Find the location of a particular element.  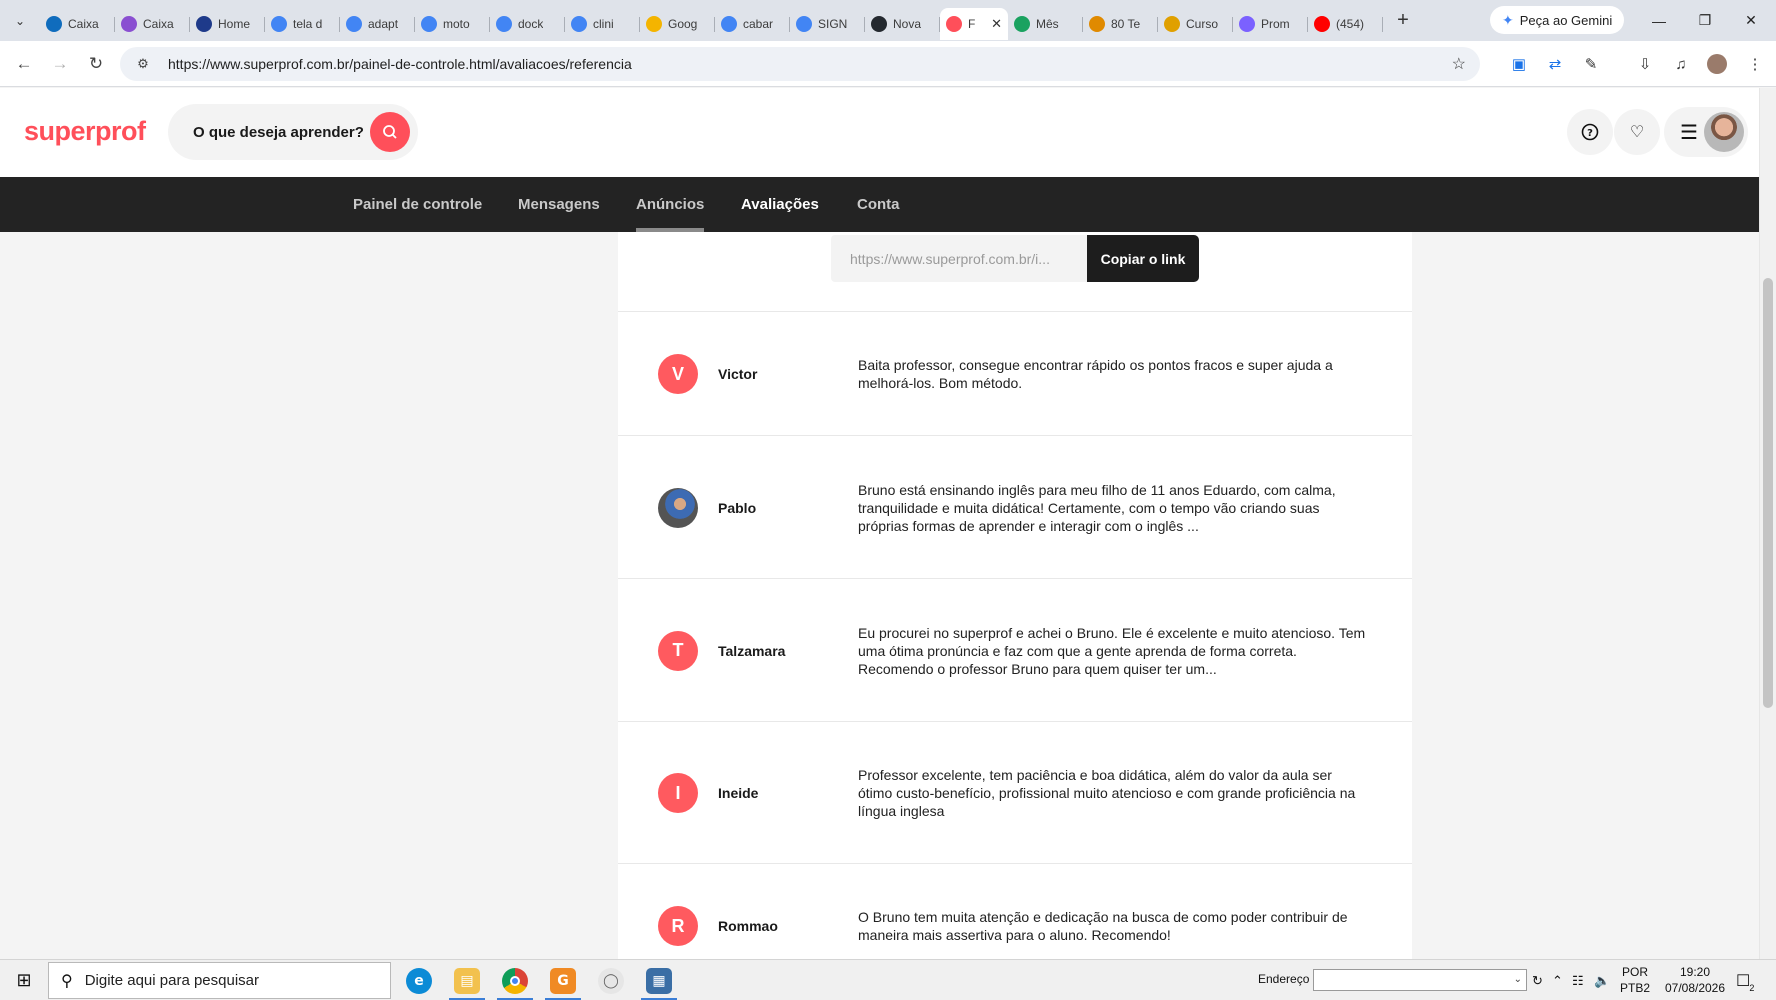

nav-item: Anúncios is located at coordinates (670, 204).